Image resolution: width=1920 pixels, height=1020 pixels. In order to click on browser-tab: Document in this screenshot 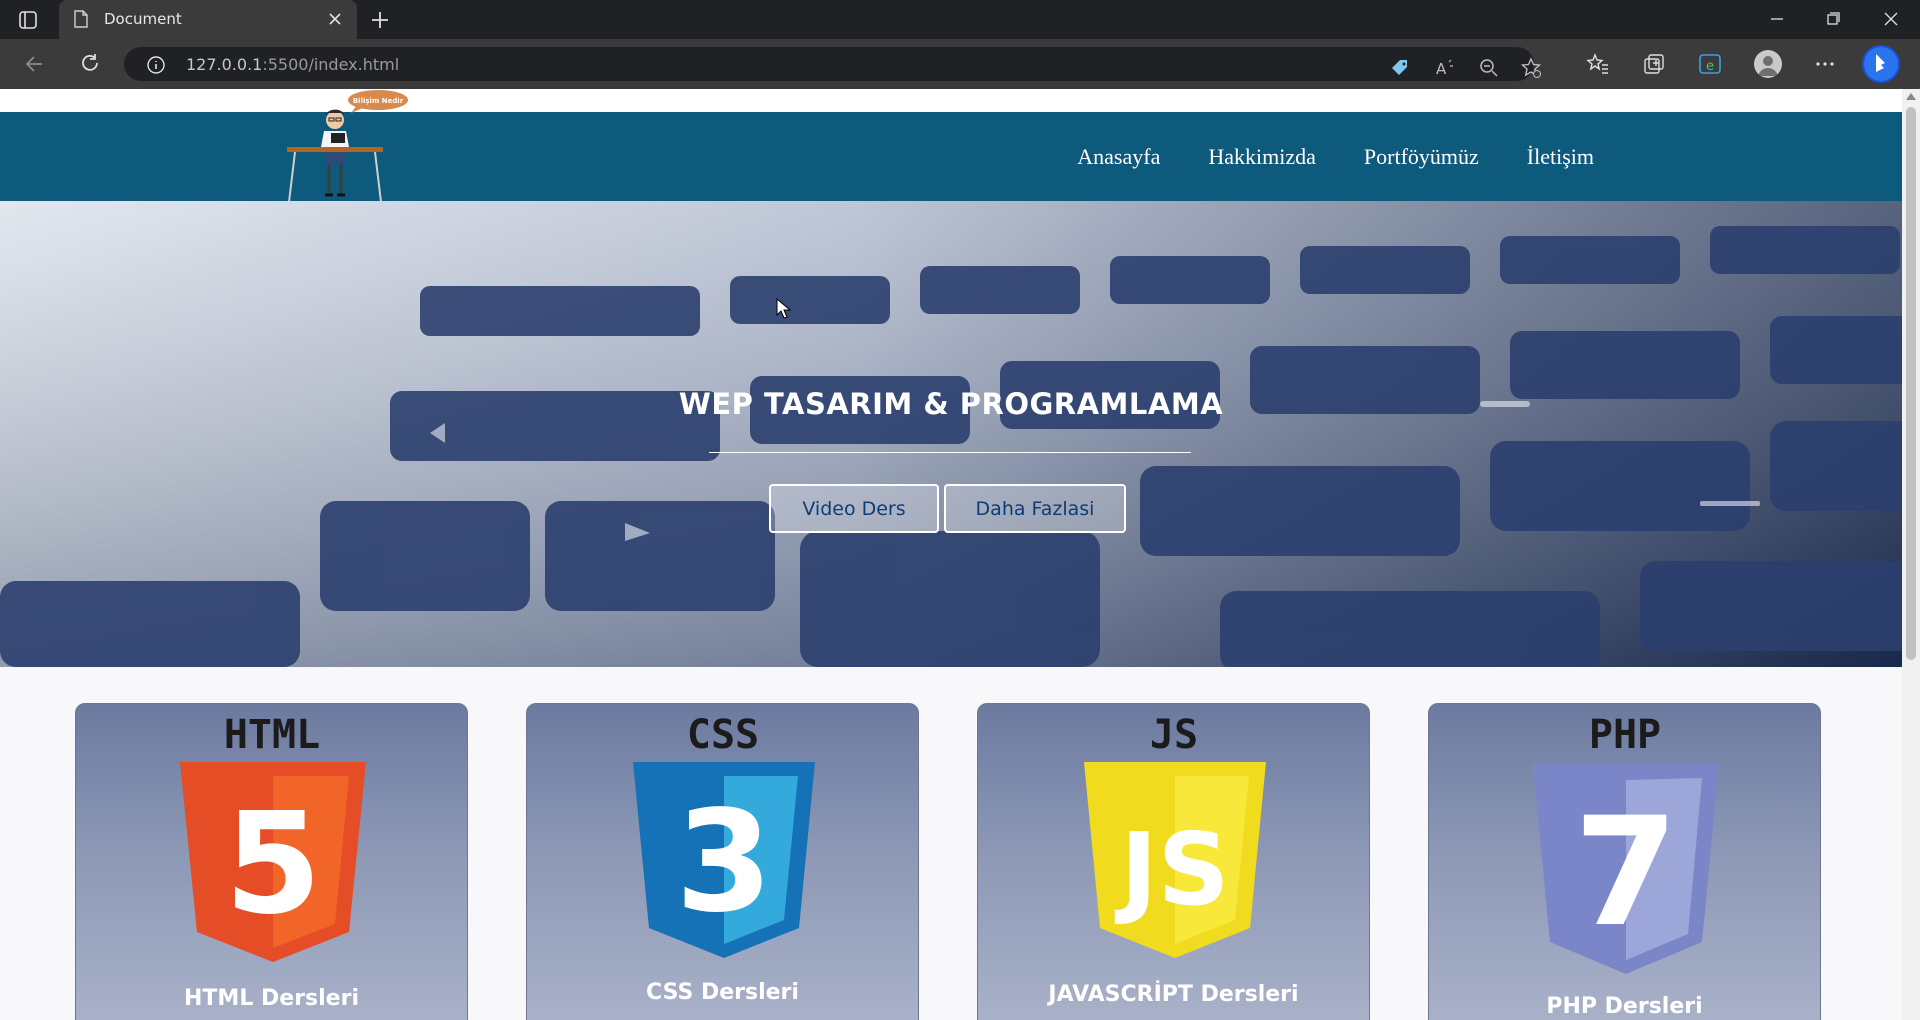, I will do `click(208, 19)`.